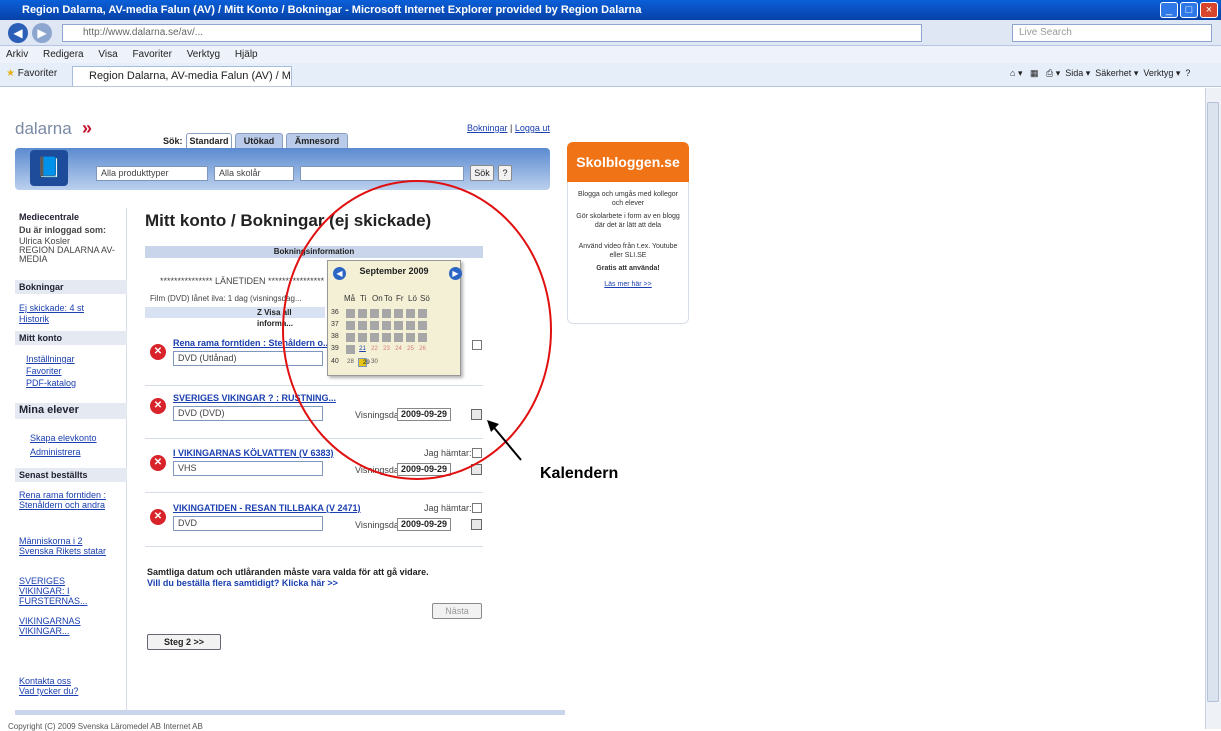 The image size is (1221, 731). I want to click on home-icon: ⌂, so click(1012, 73).